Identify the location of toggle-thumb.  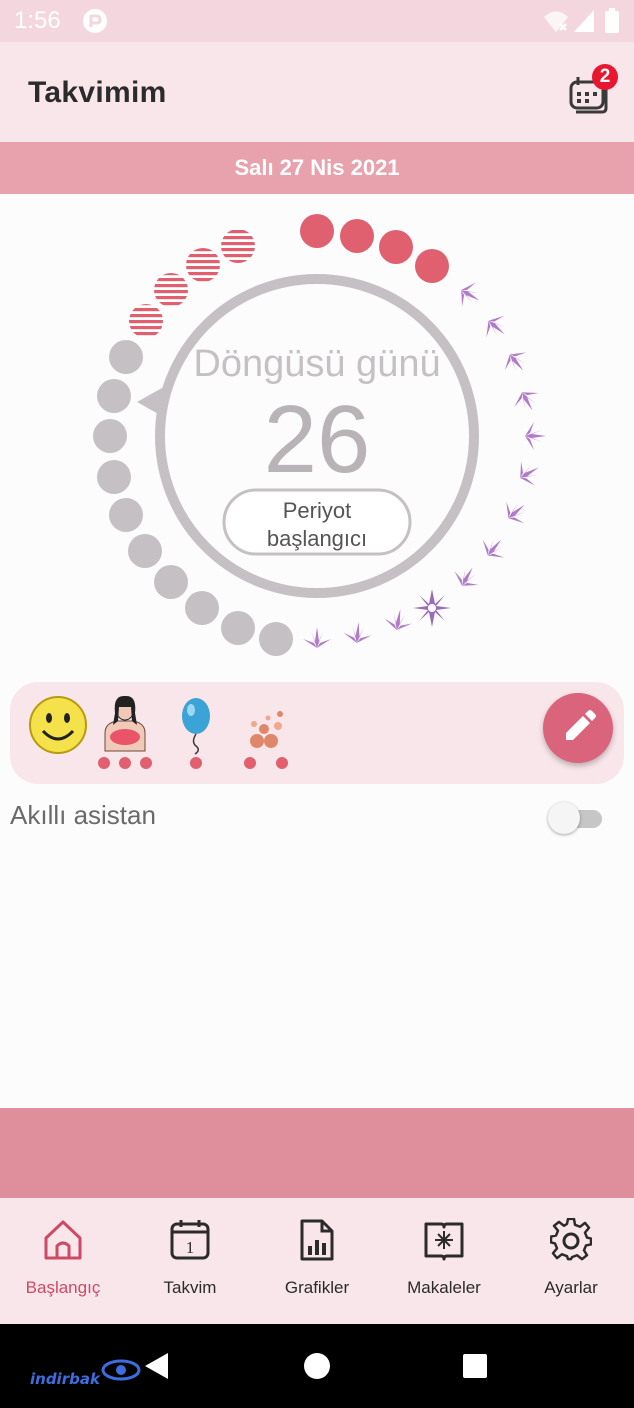
(564, 818).